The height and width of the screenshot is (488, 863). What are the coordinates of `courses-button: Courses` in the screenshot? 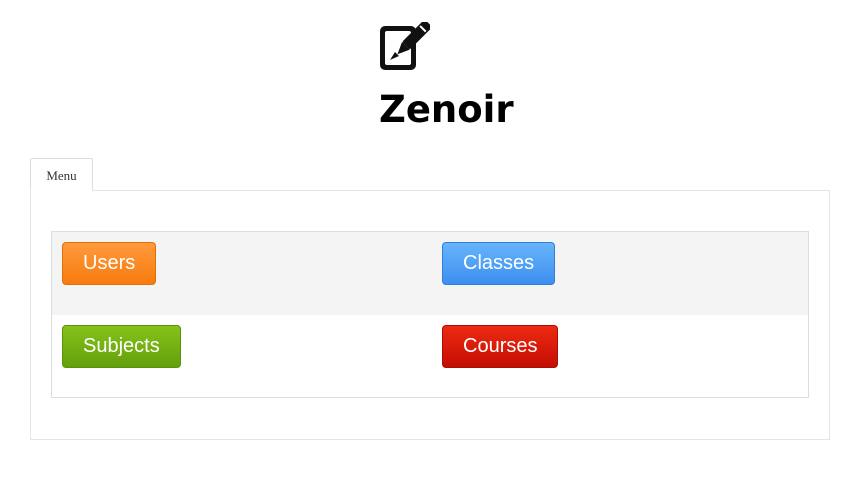 It's located at (500, 346).